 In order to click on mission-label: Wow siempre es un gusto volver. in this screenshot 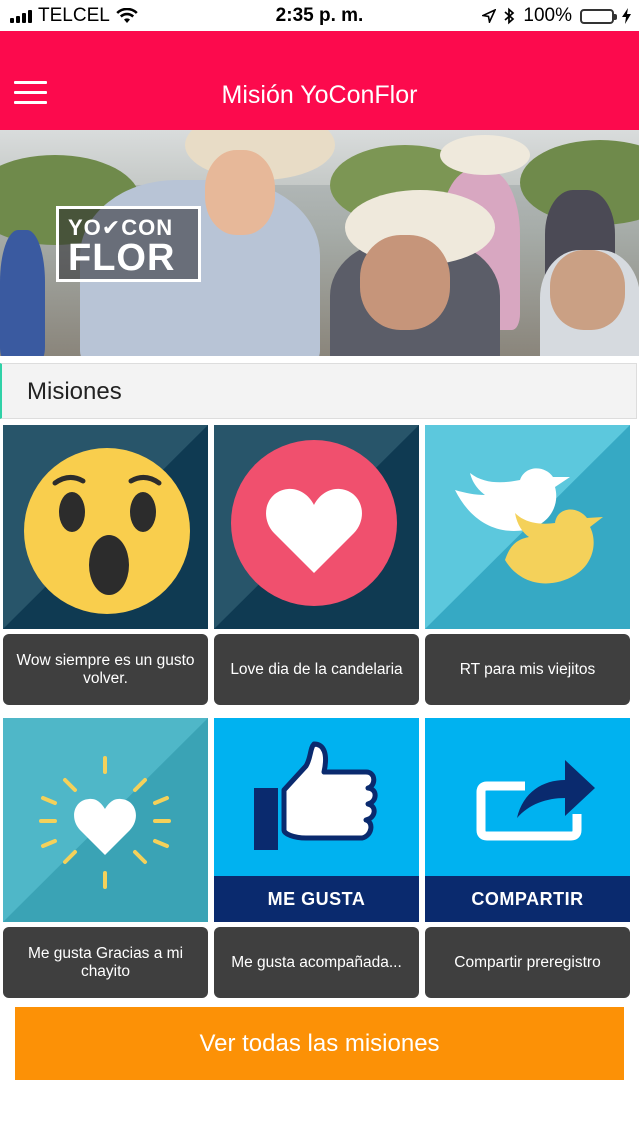, I will do `click(105, 669)`.